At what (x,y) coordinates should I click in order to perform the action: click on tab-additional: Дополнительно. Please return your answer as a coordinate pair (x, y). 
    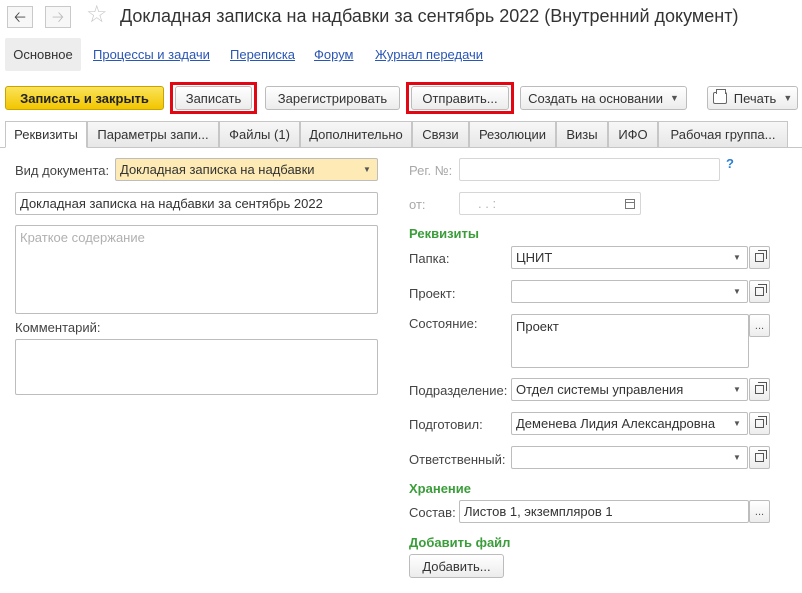
    Looking at the image, I should click on (356, 134).